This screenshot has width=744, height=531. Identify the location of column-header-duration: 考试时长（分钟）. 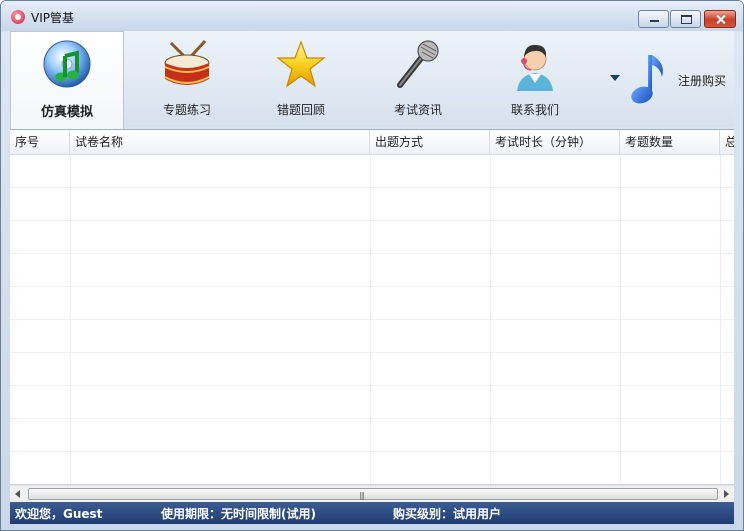
(555, 142).